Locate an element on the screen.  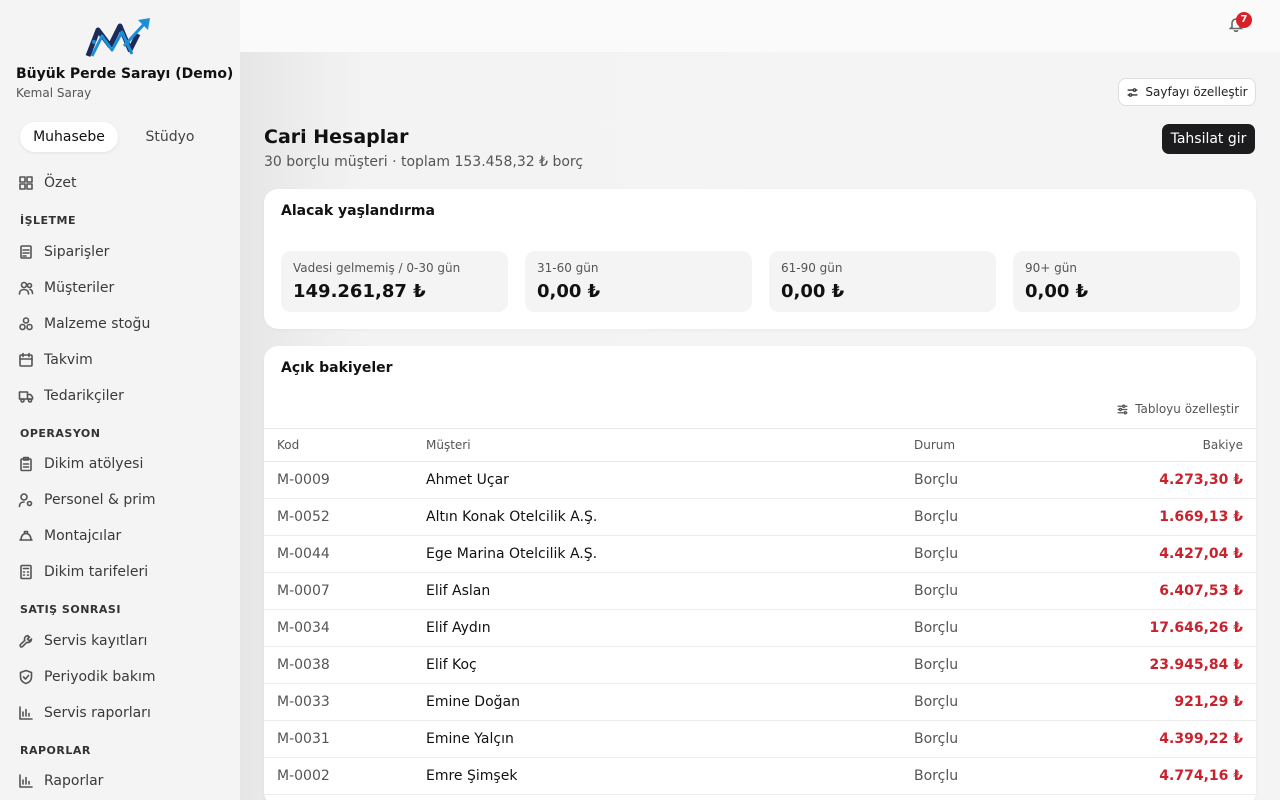
column-header-code: Kod is located at coordinates (288, 445).